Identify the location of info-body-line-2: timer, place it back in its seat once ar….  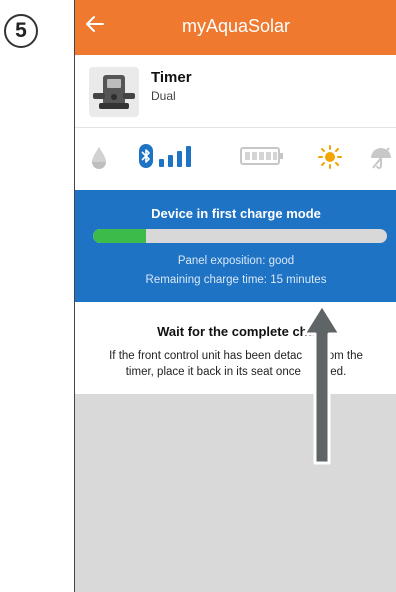
(236, 372).